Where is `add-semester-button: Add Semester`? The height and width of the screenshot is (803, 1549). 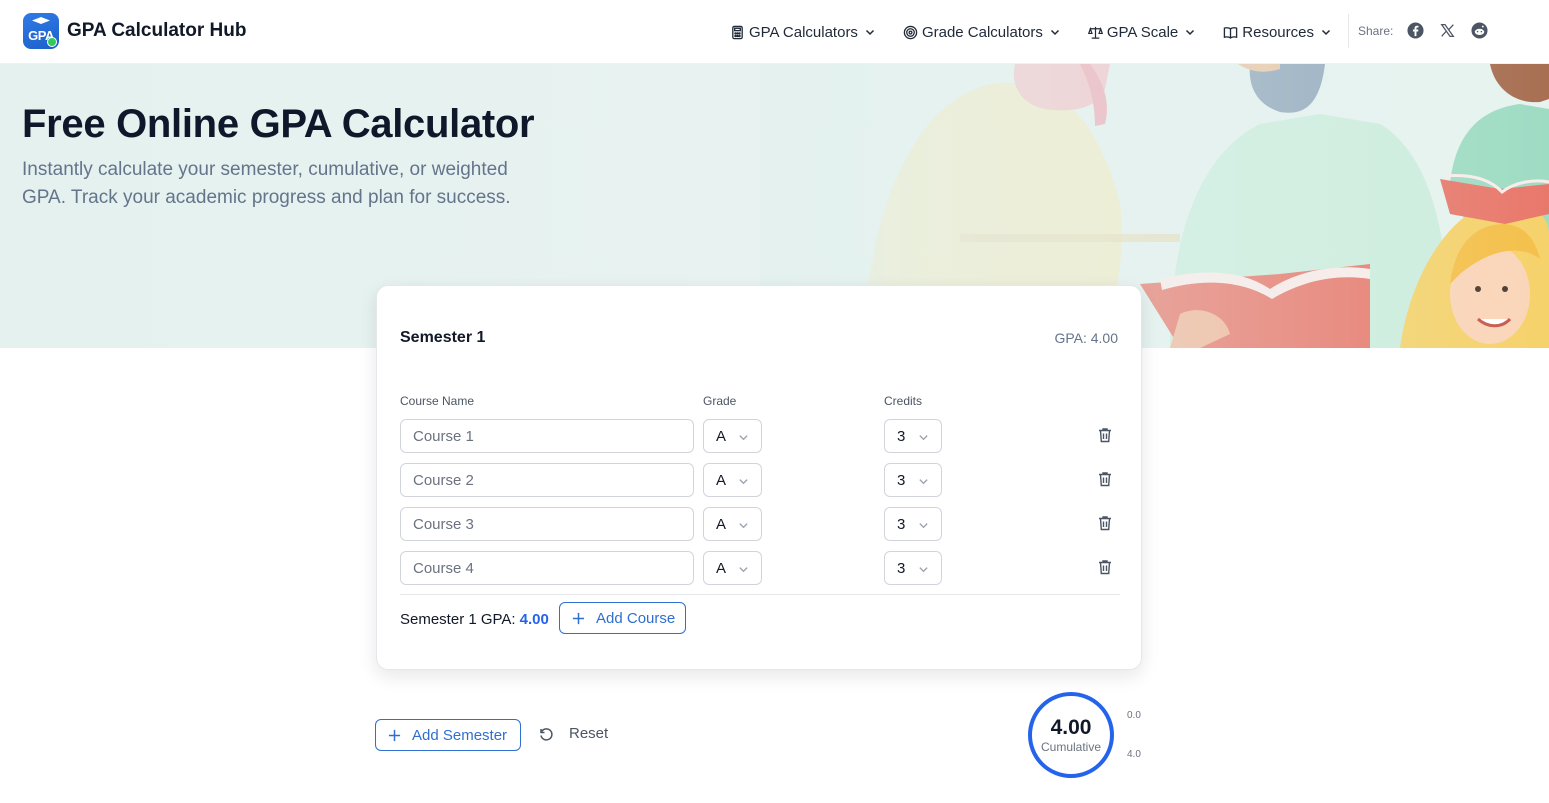 add-semester-button: Add Semester is located at coordinates (448, 735).